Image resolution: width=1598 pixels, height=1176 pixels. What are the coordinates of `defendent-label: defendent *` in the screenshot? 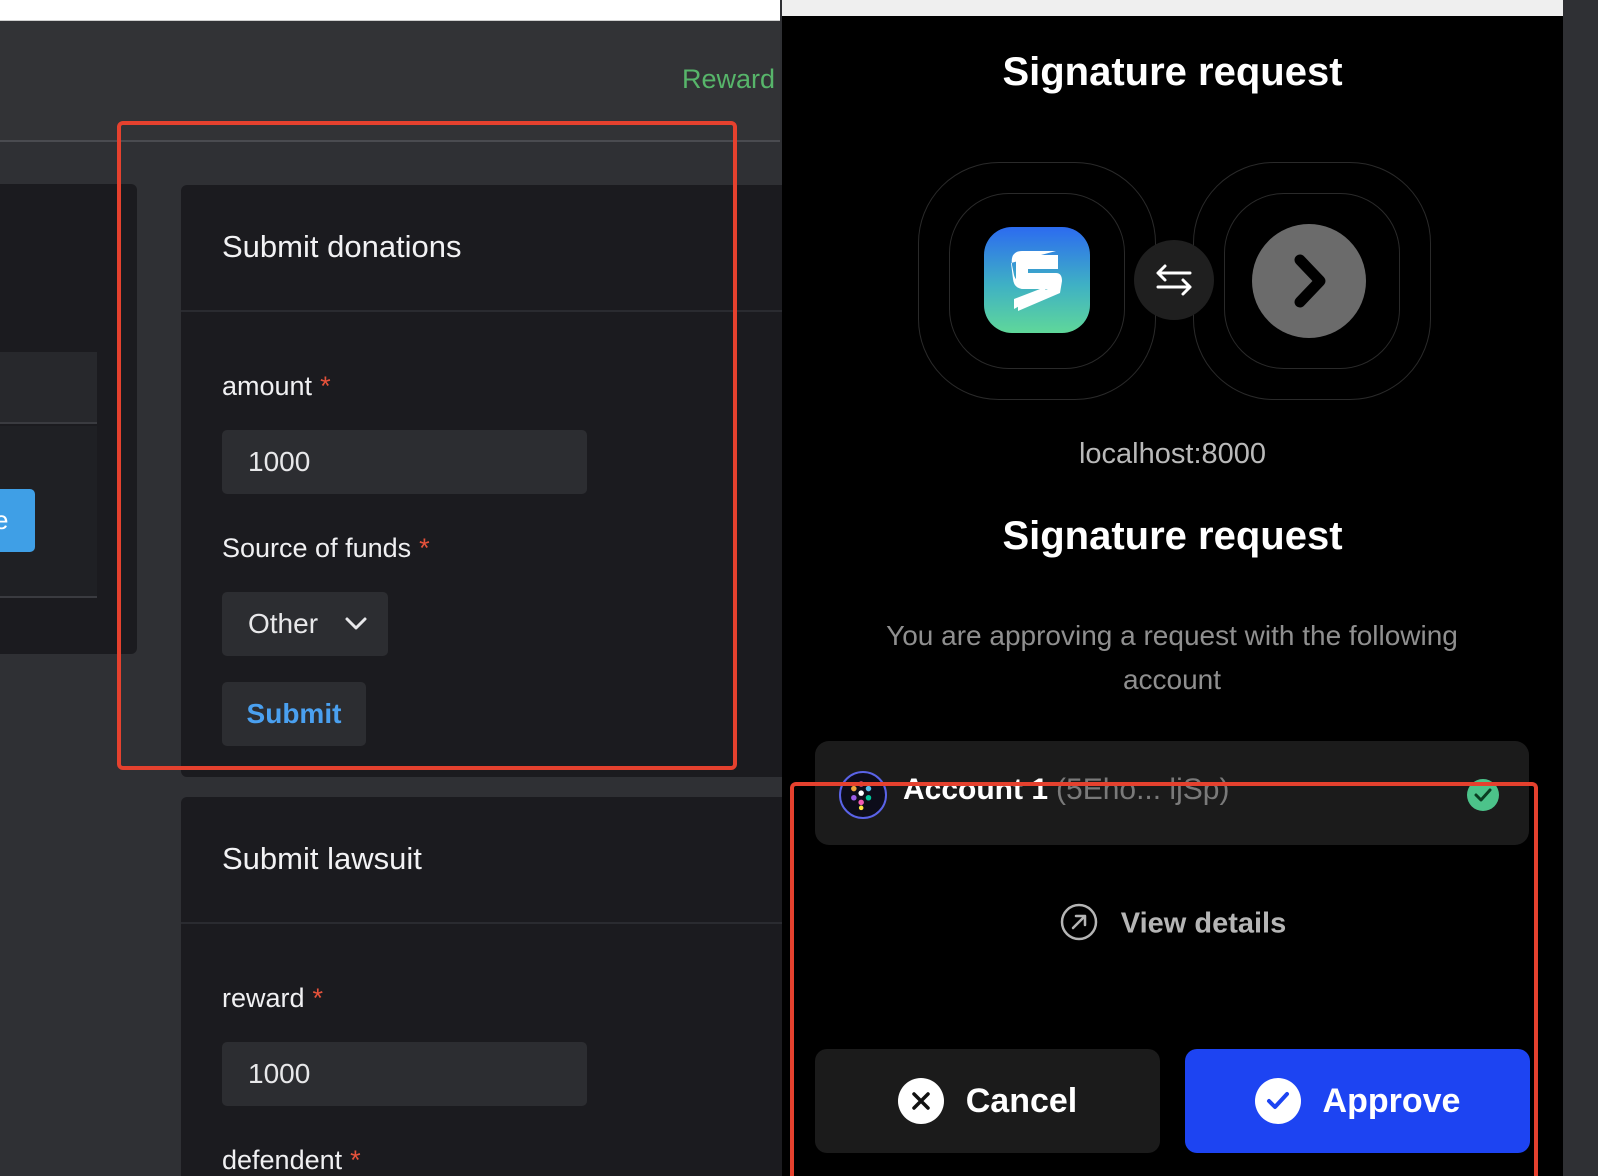 It's located at (291, 1160).